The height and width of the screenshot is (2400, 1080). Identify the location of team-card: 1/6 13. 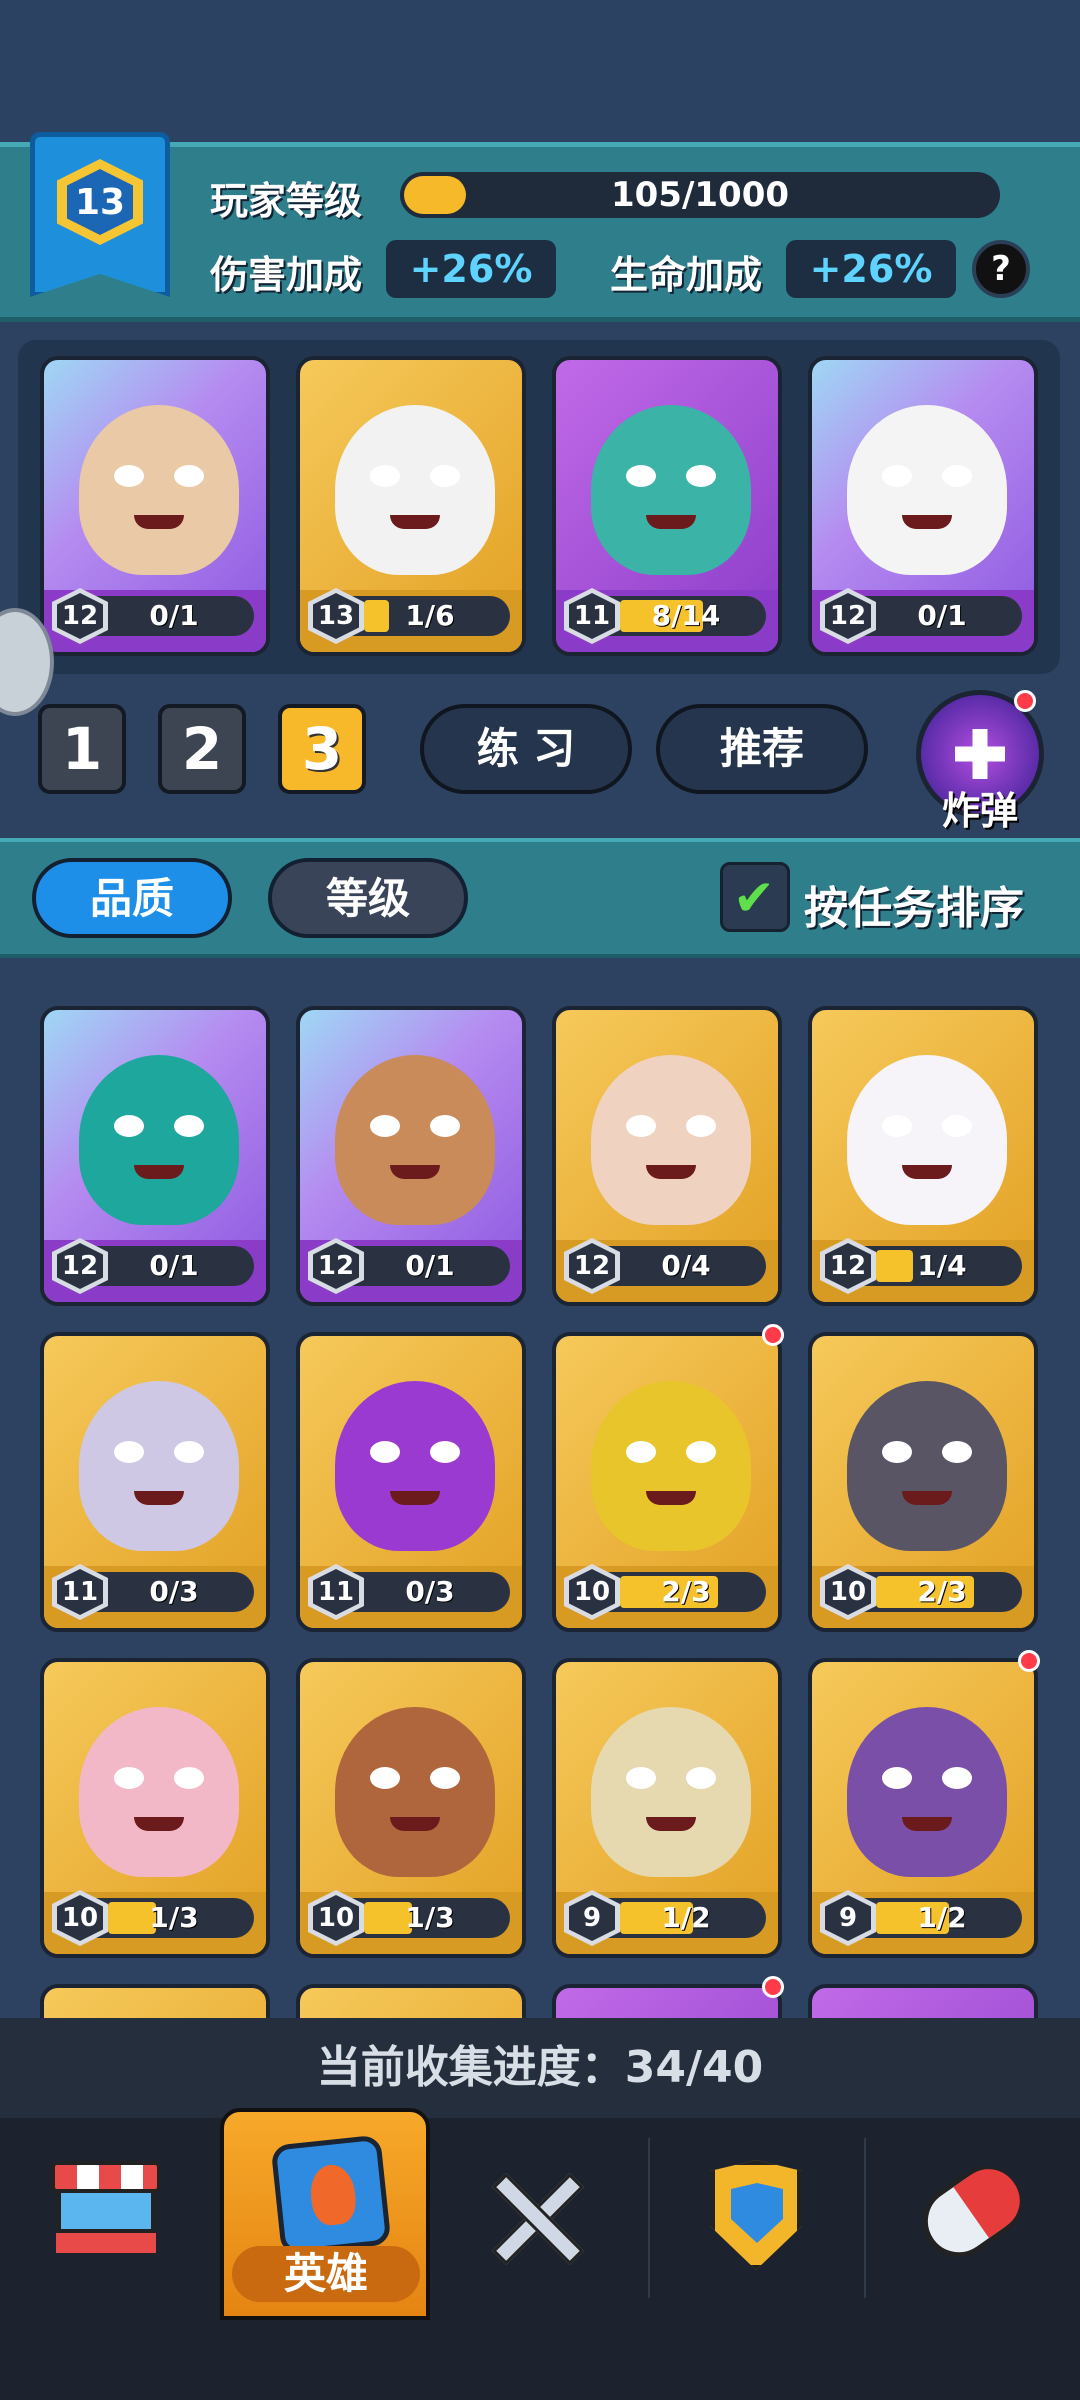
(411, 506).